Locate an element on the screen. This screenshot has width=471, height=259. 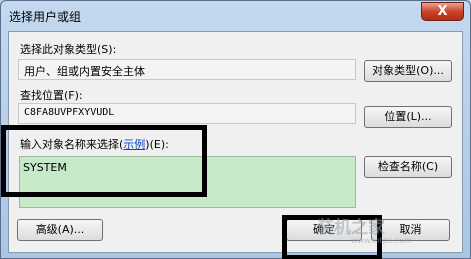
location-field: C8FA8UVPFXYVUDL is located at coordinates (187, 113).